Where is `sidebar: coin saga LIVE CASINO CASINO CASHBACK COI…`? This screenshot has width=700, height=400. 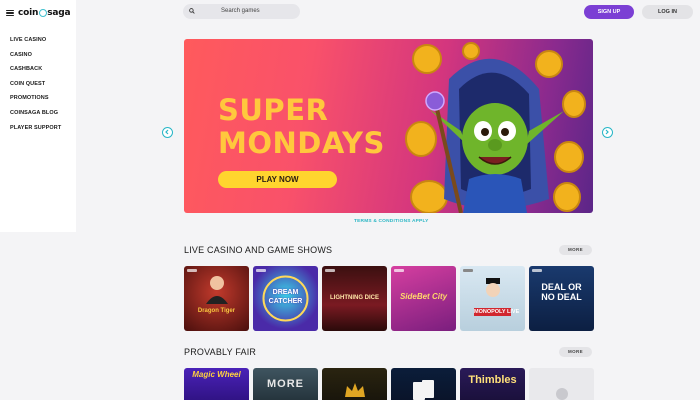
sidebar: coin saga LIVE CASINO CASINO CASHBACK COI… is located at coordinates (38, 116).